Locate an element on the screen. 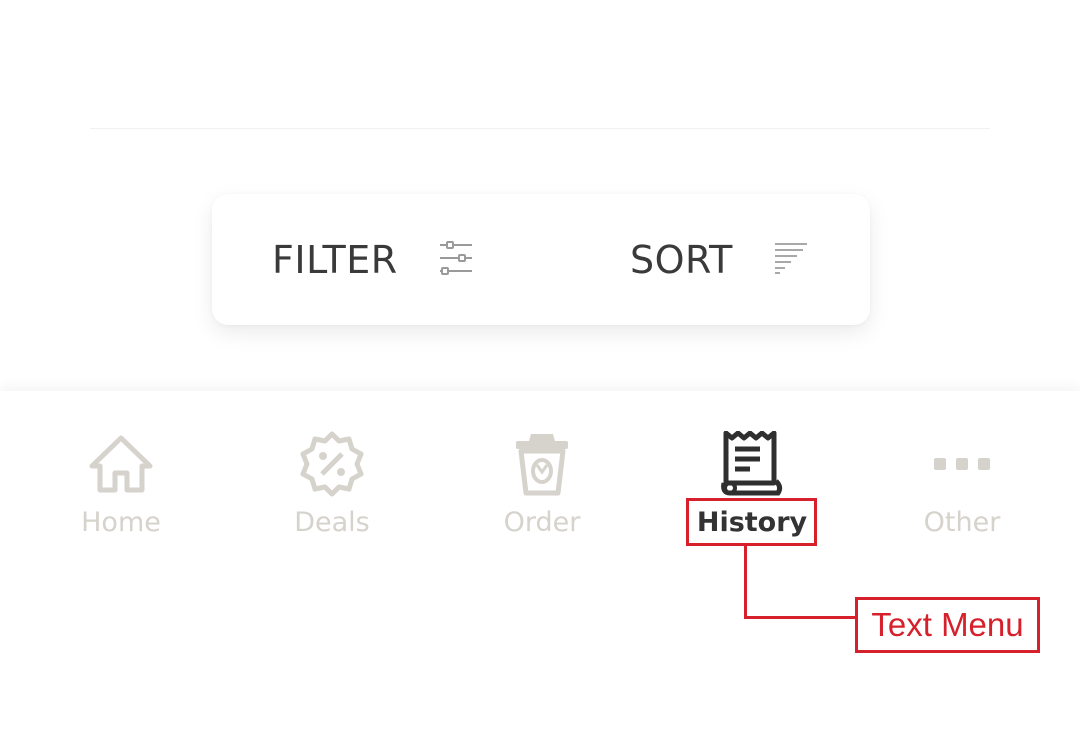 The image size is (1080, 748). nav-item-other: Other is located at coordinates (962, 489).